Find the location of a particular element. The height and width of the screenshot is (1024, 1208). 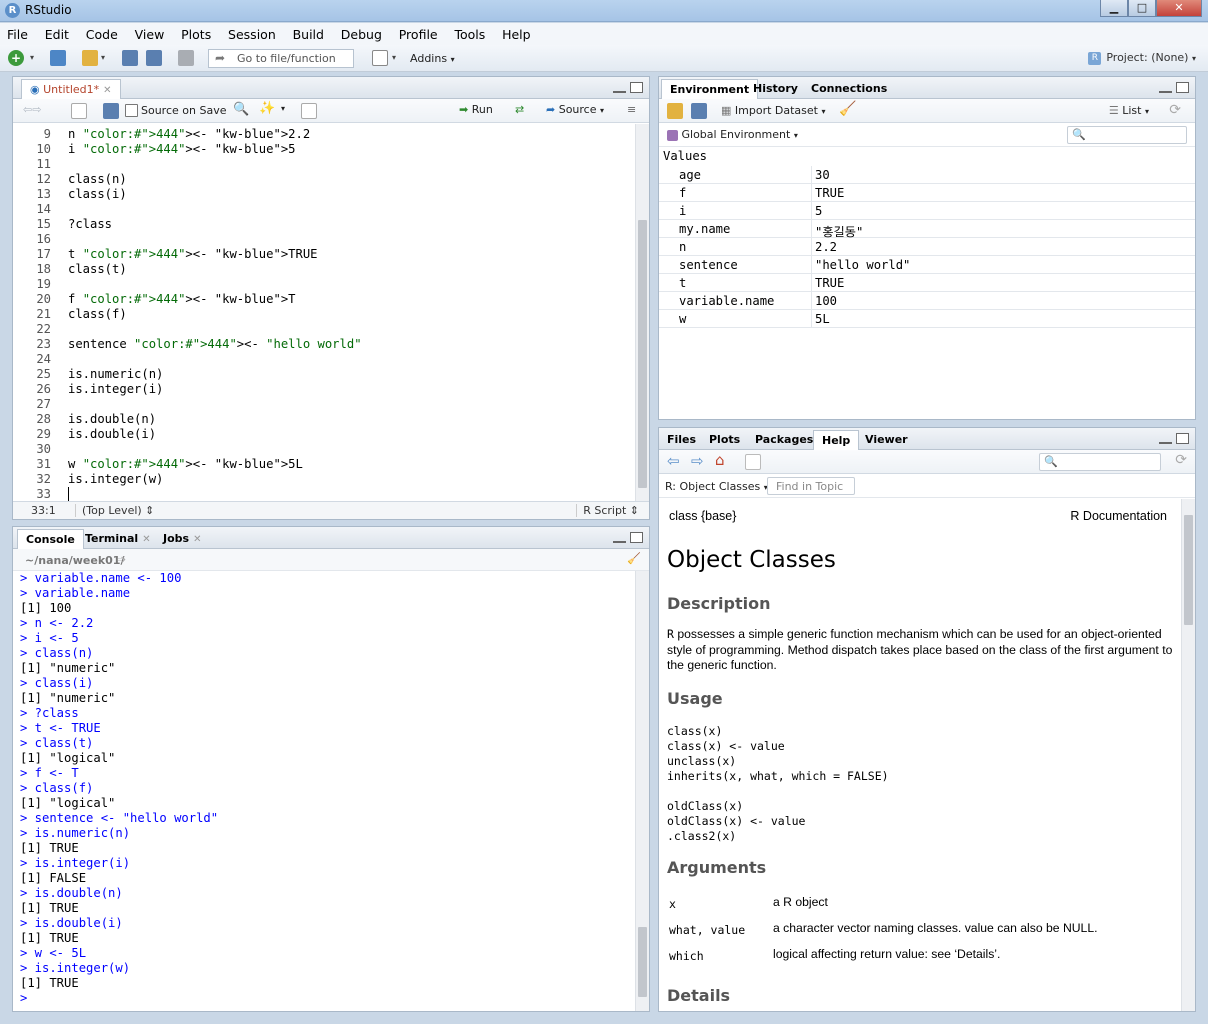

menu-profile: Profile is located at coordinates (418, 32).